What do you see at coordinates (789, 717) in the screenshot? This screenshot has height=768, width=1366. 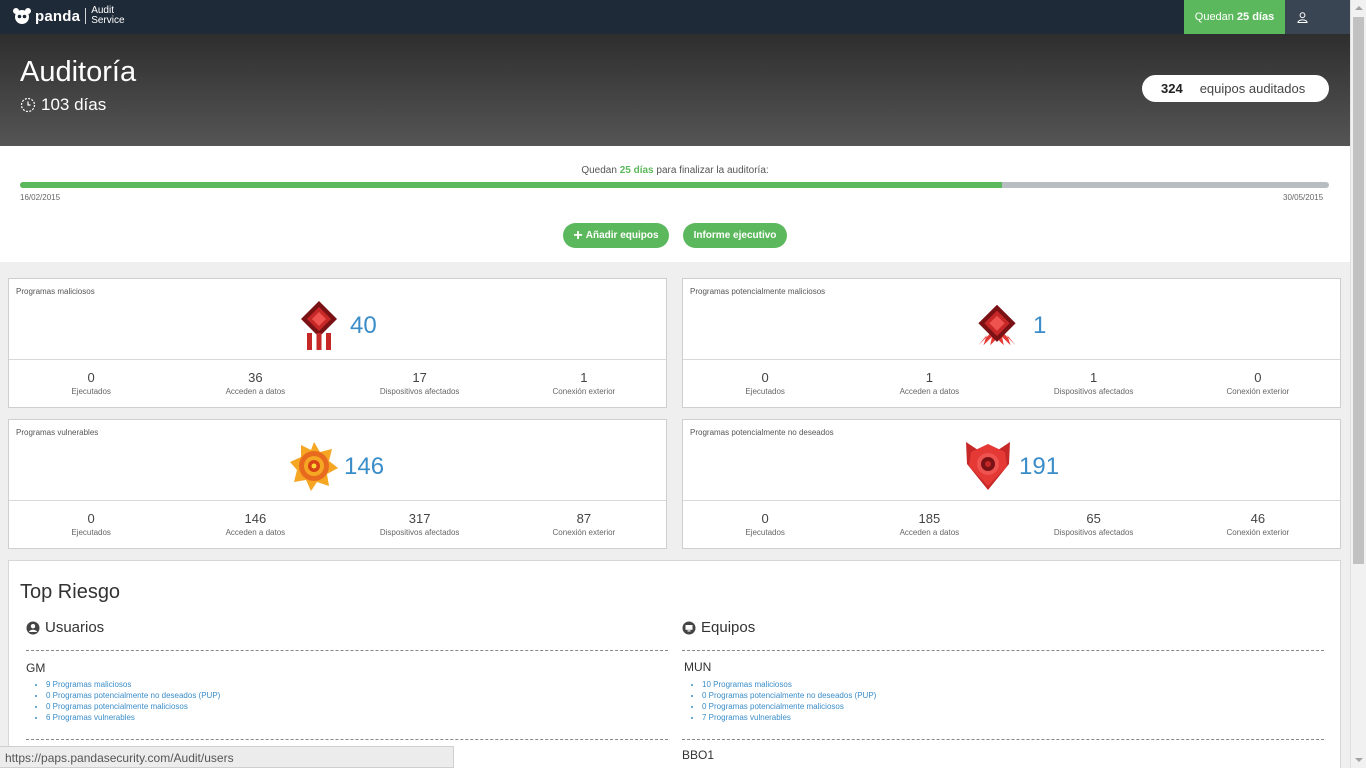 I see `risk-link-vulnerable: 7 Programas vulnerables` at bounding box center [789, 717].